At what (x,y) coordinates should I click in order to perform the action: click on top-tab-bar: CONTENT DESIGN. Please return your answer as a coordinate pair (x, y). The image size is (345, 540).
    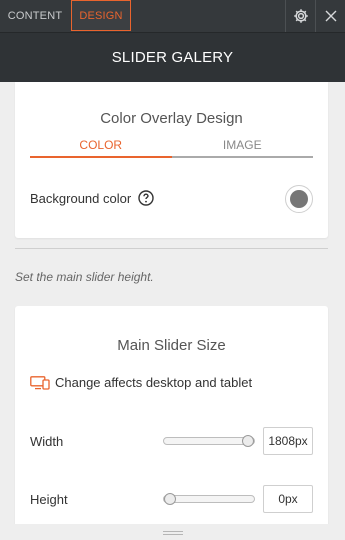
    Looking at the image, I should click on (172, 16).